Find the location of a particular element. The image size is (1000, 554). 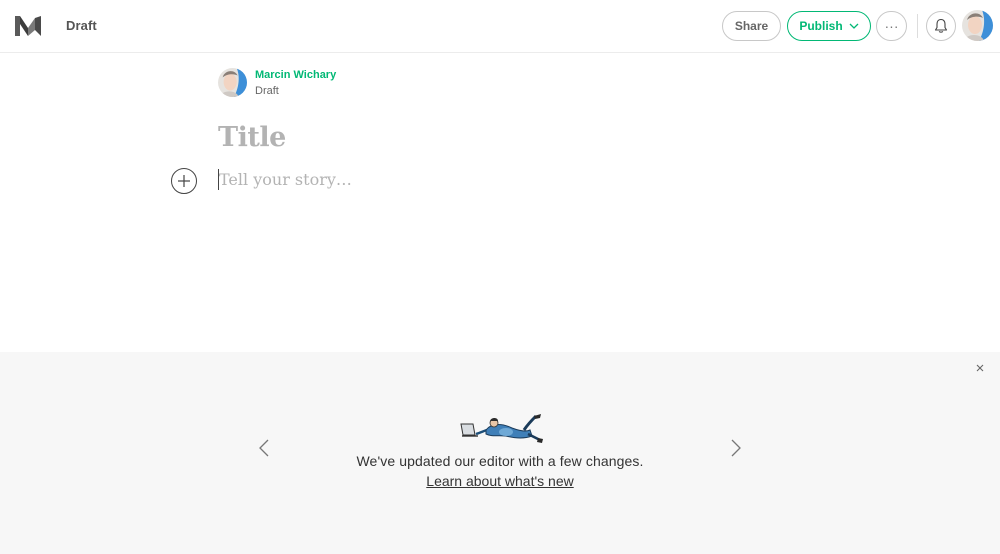

banner-link-container: Learn about what's new is located at coordinates (500, 482).